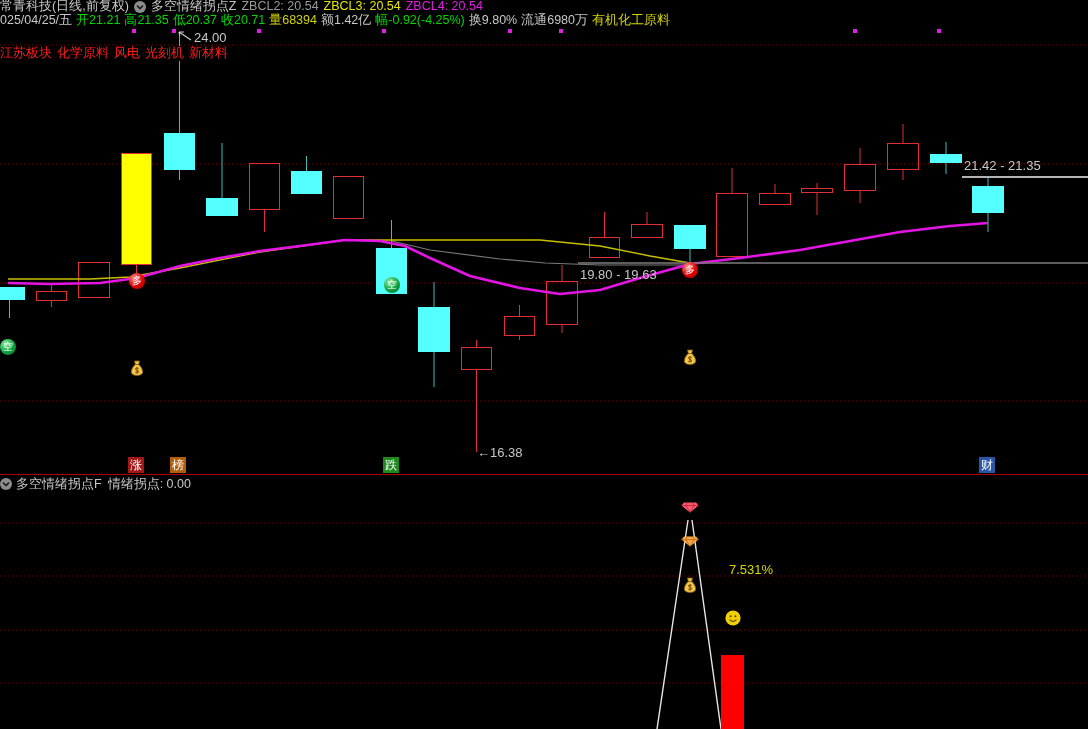 This screenshot has width=1088, height=729. Describe the element at coordinates (391, 465) in the screenshot. I see `event-tag: 跌` at that location.